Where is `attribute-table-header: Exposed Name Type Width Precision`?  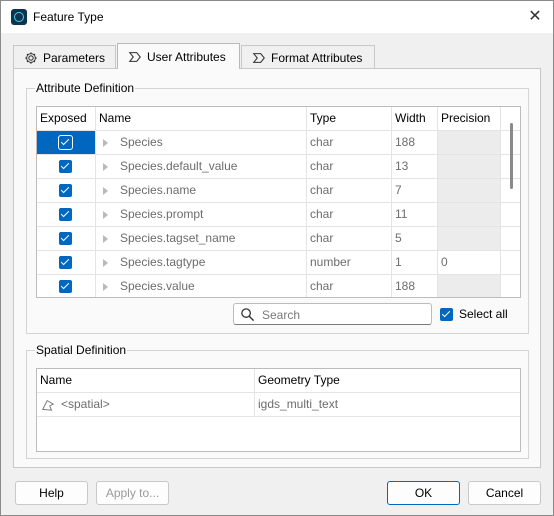 attribute-table-header: Exposed Name Type Width Precision is located at coordinates (278, 119).